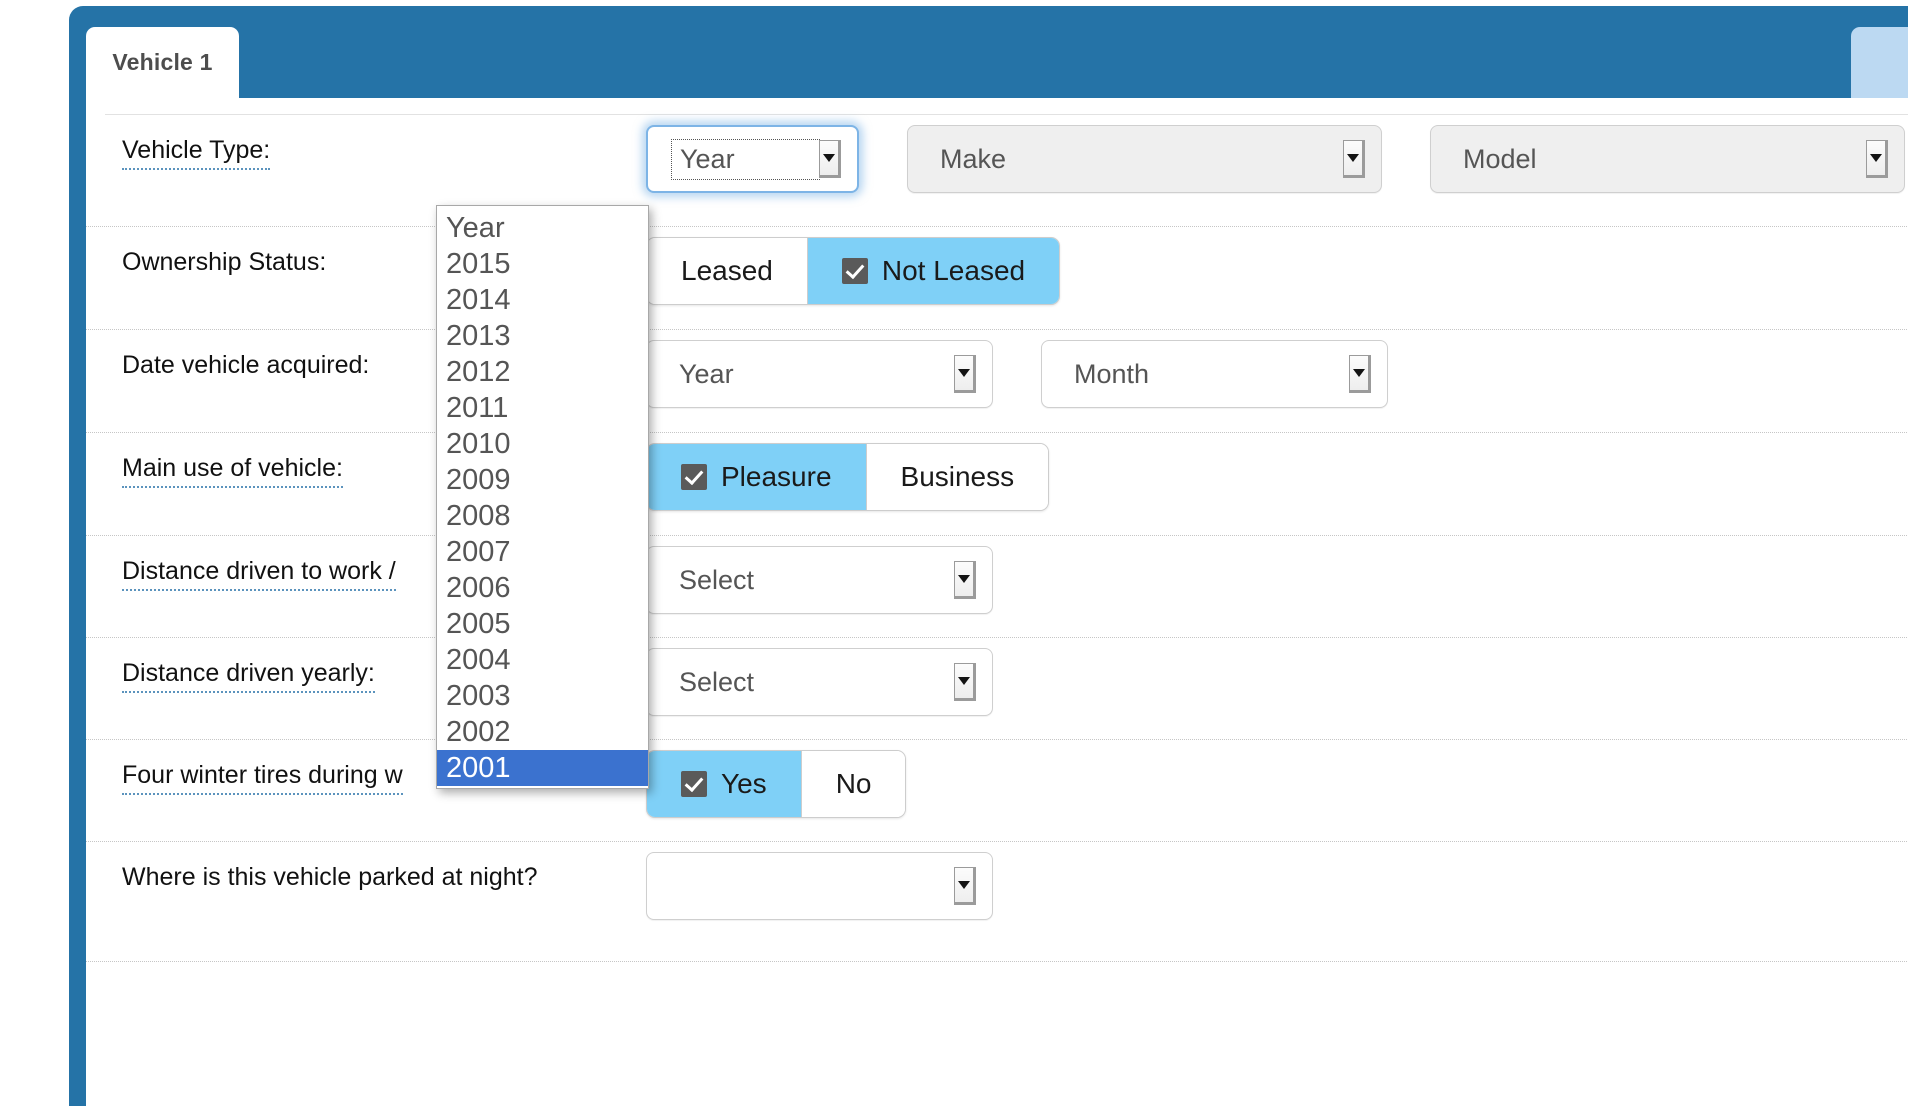 This screenshot has width=1908, height=1108. I want to click on vehicle-make-select: Make, so click(1144, 159).